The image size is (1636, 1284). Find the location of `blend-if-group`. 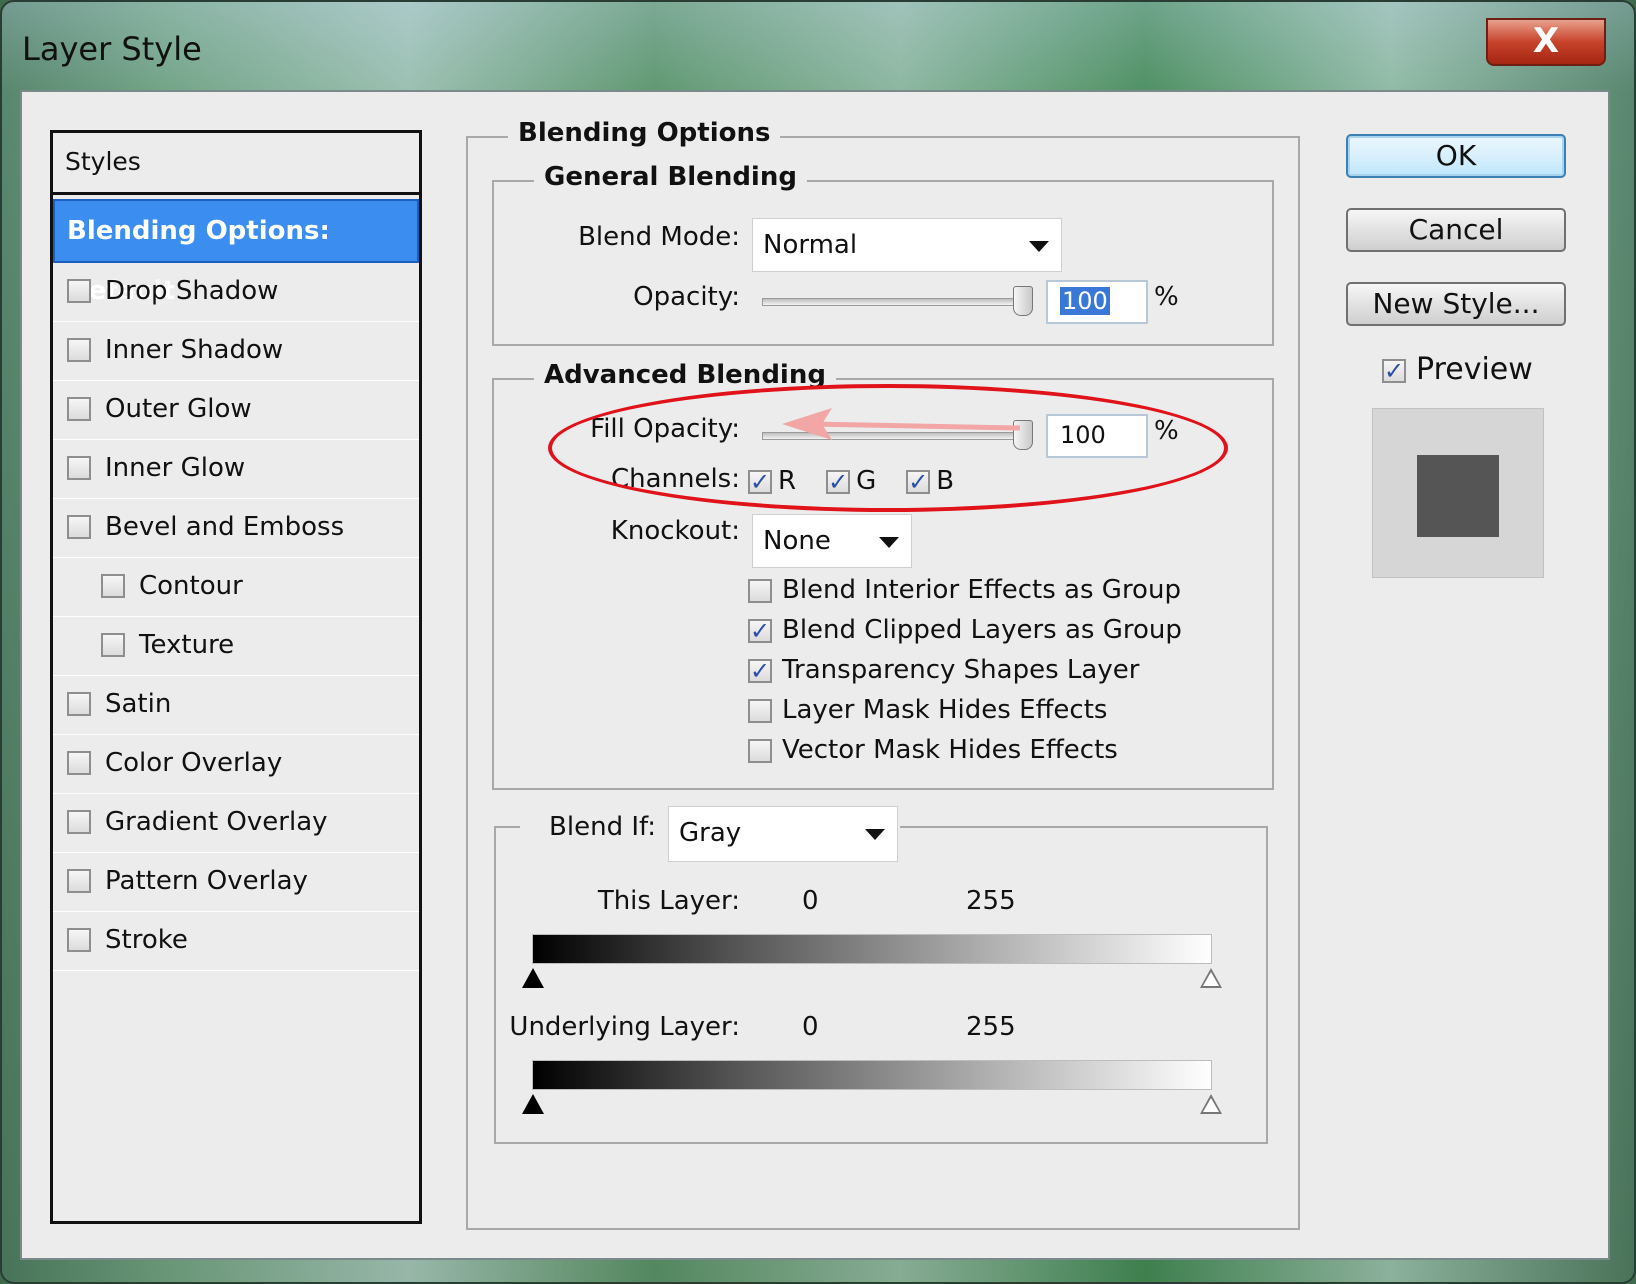

blend-if-group is located at coordinates (881, 985).